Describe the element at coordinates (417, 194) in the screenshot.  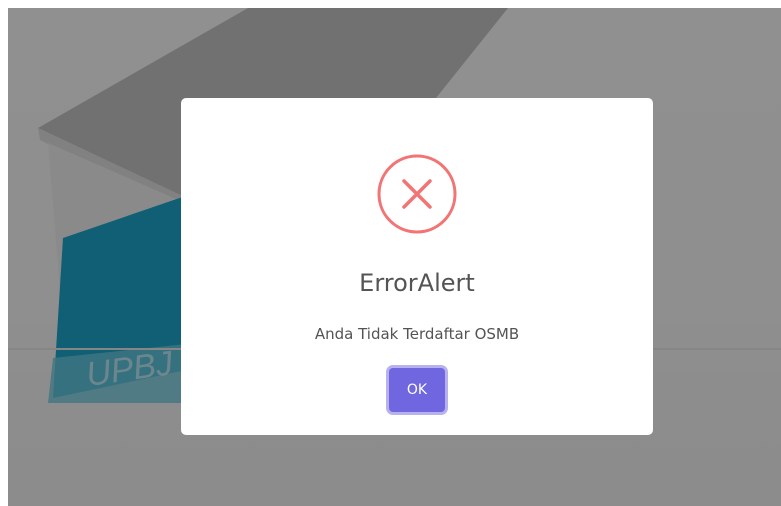
I see `error-x-icon` at that location.